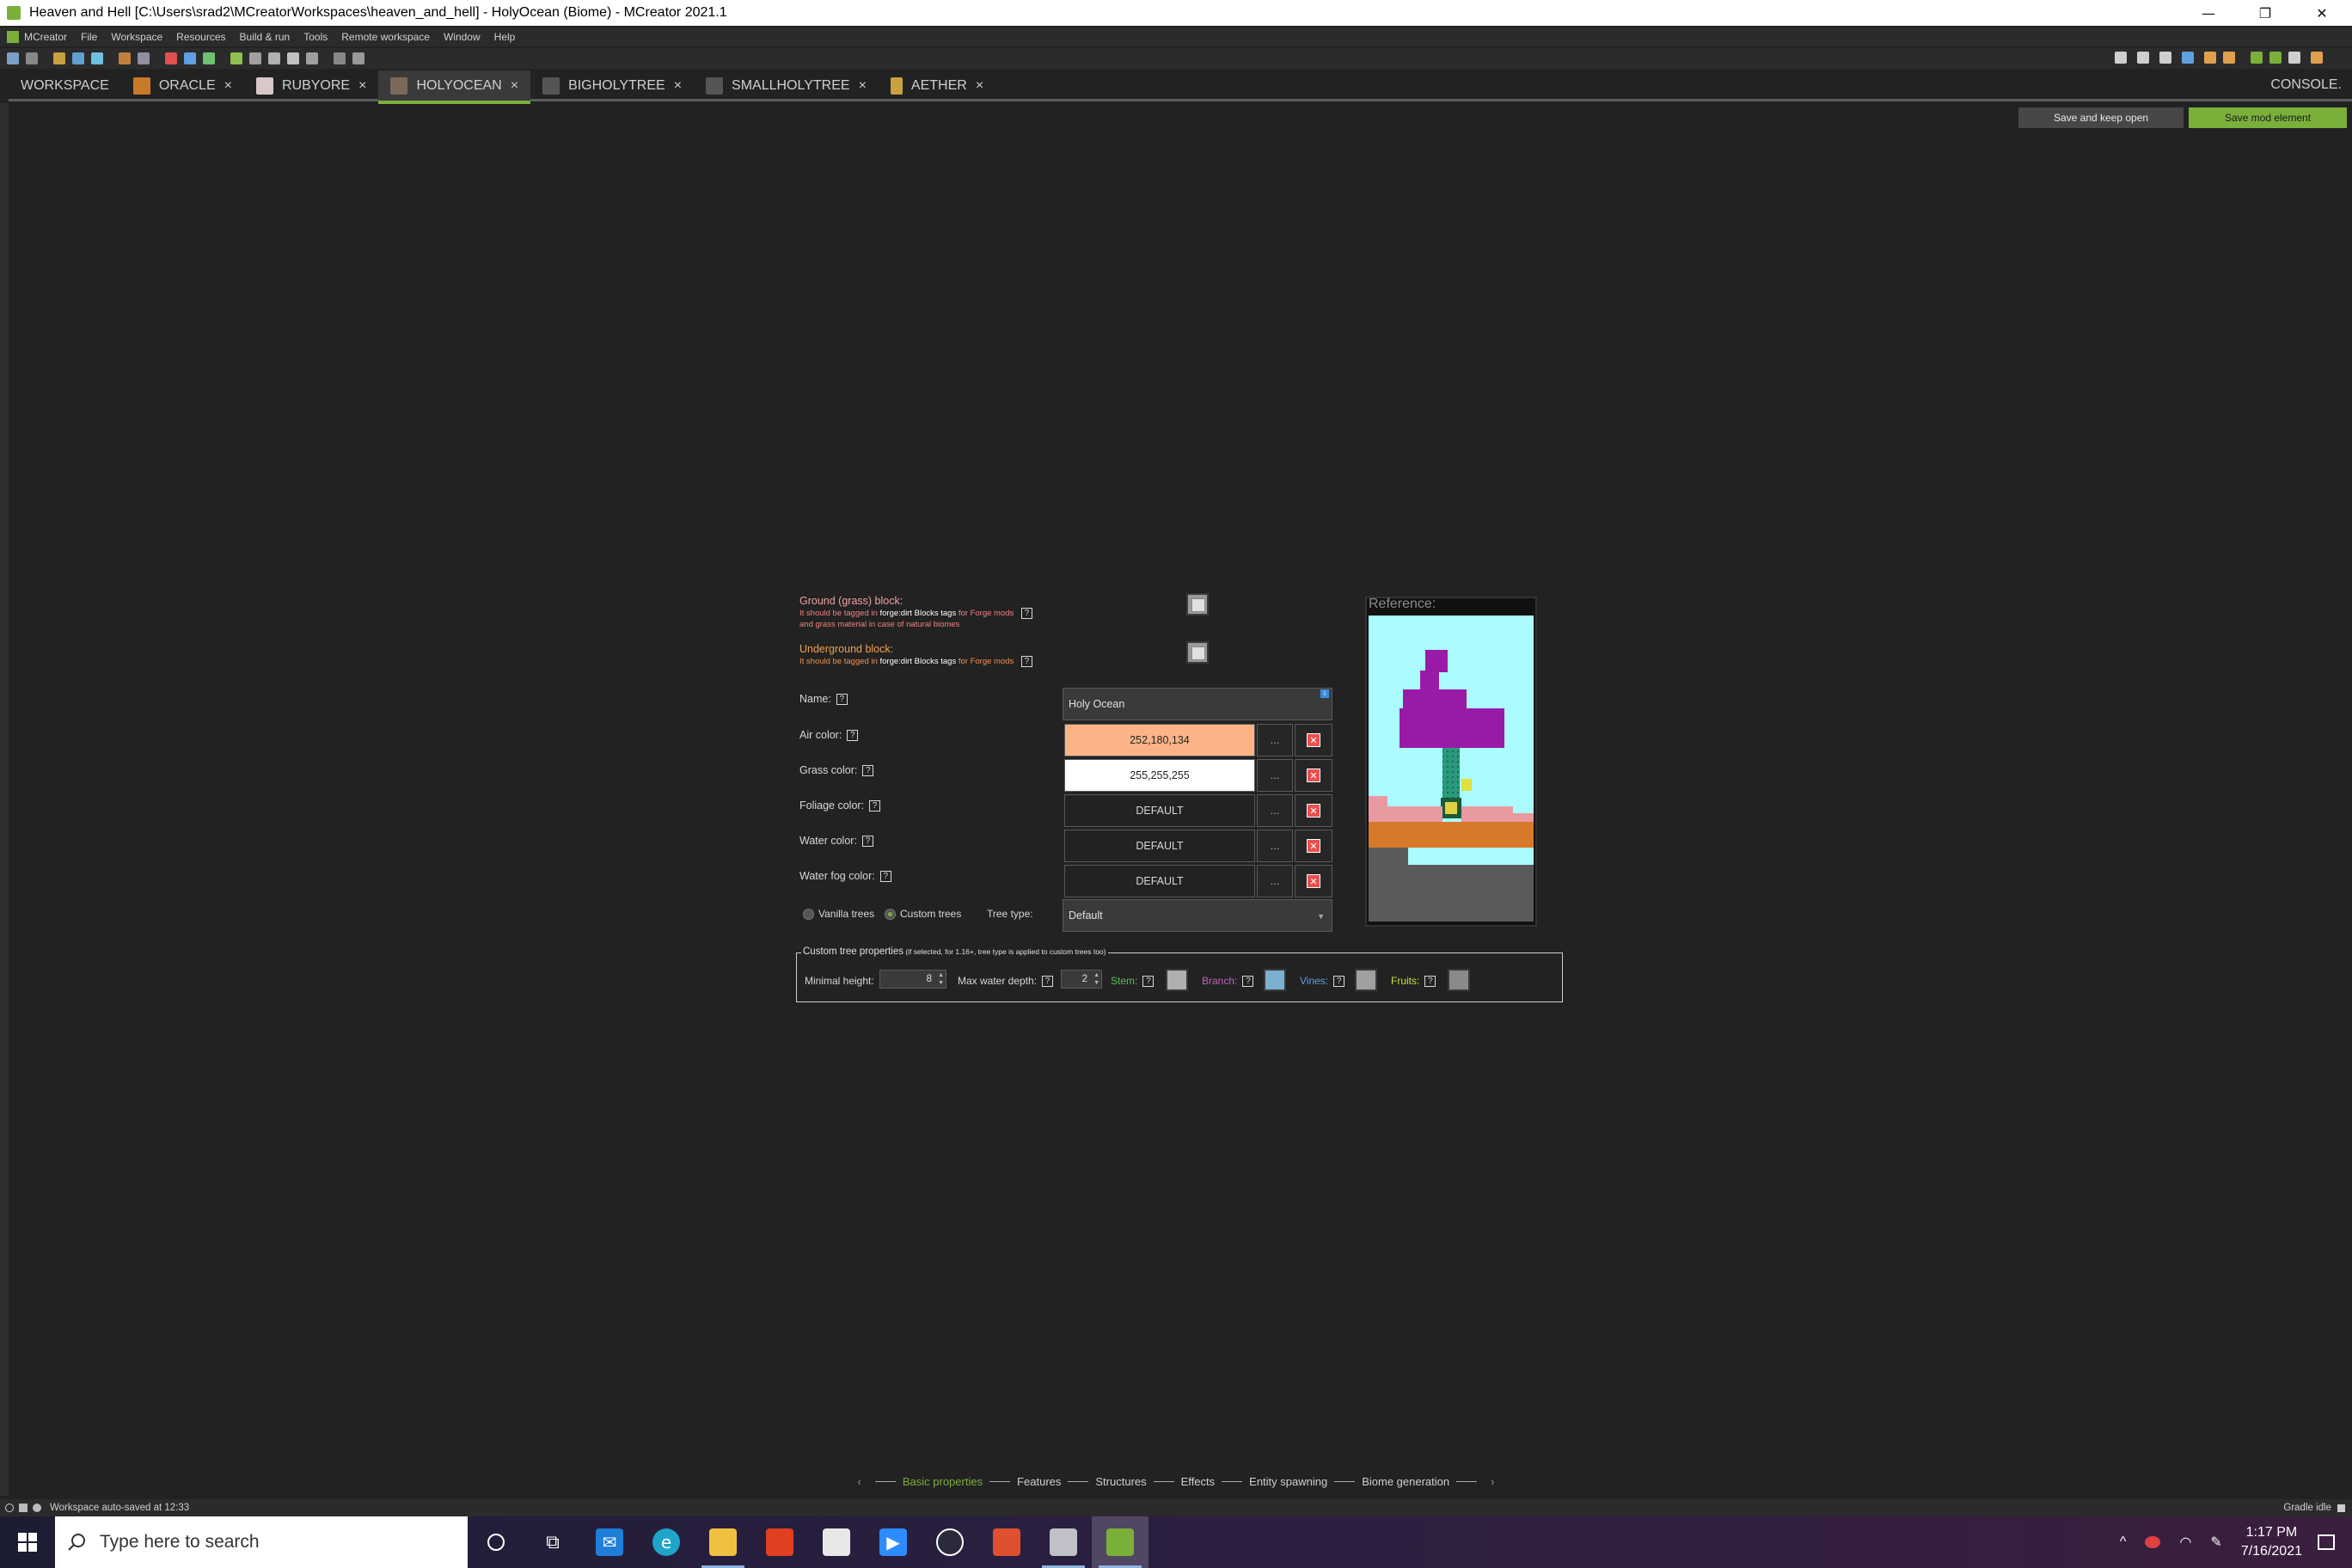  Describe the element at coordinates (236, 58) in the screenshot. I see `animation-icon` at that location.